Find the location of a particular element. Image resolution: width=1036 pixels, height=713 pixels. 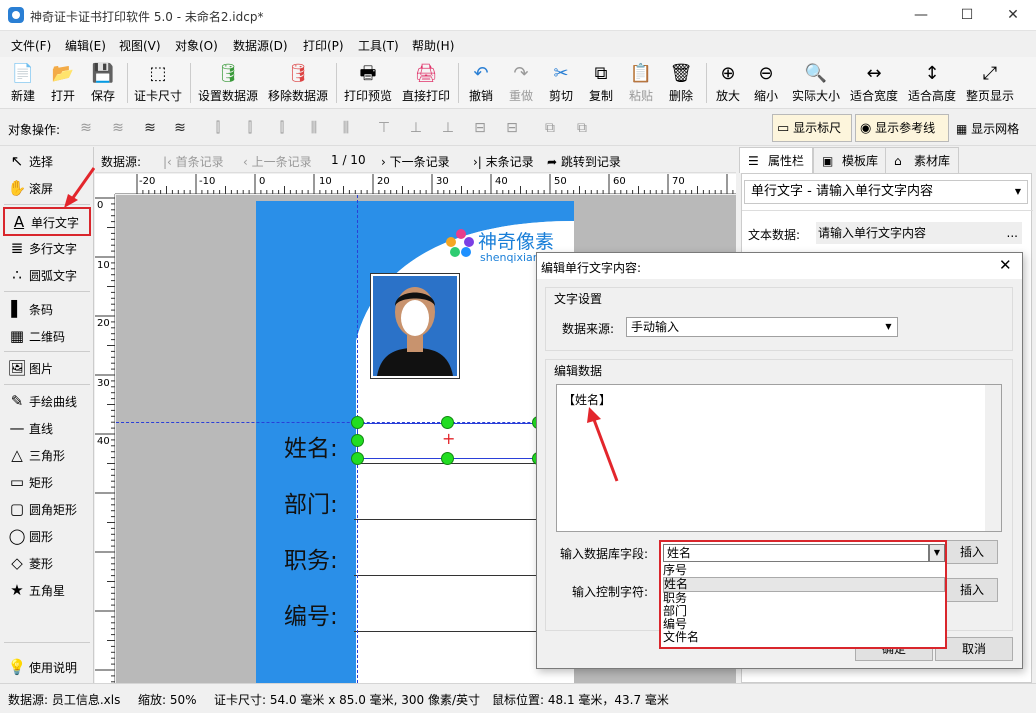

full-page-button: ⤢ 整页显示 is located at coordinates (990, 84).